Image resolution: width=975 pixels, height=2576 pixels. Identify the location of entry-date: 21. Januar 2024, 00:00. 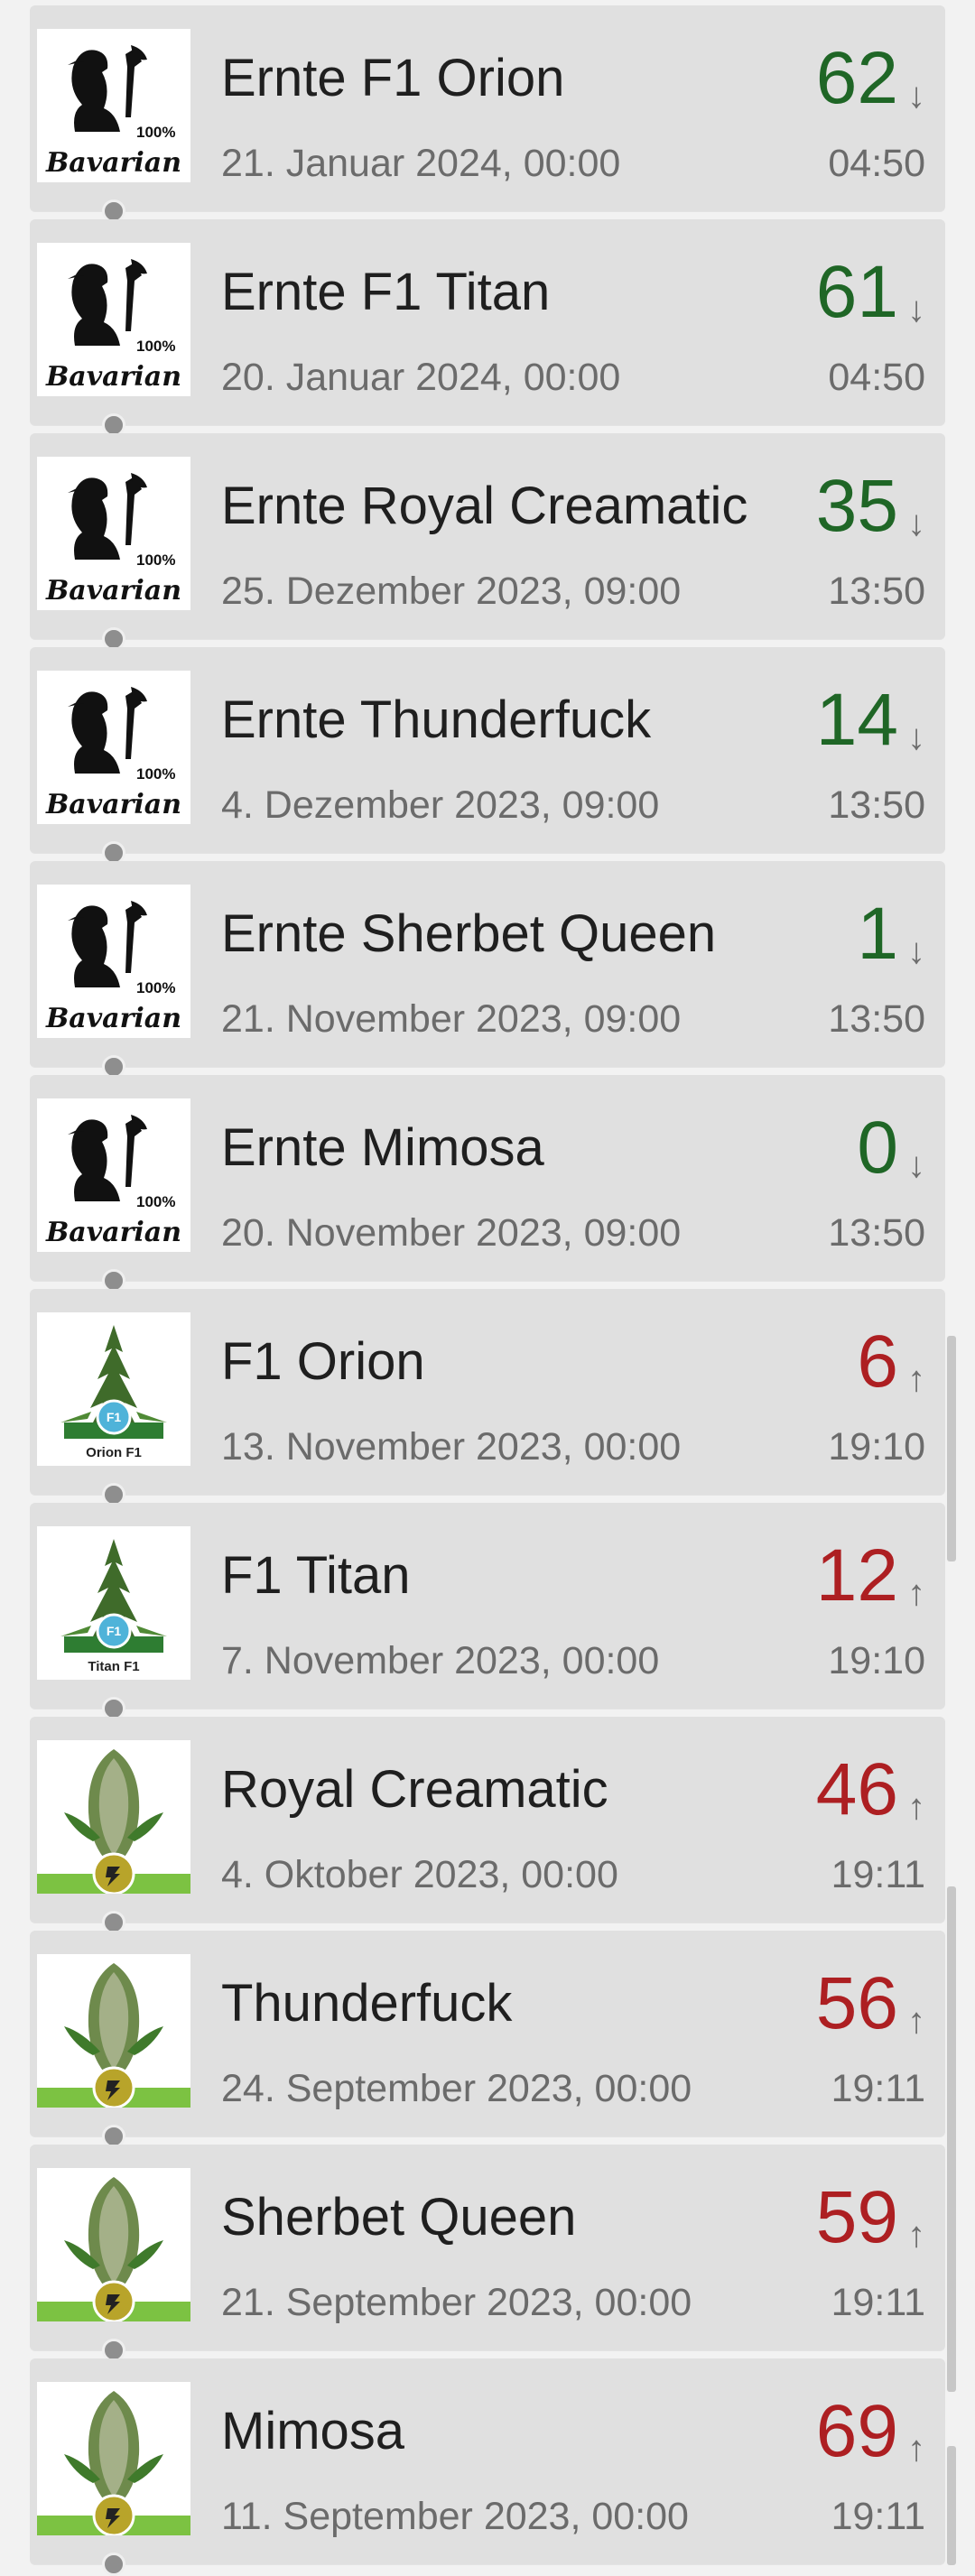
(421, 163).